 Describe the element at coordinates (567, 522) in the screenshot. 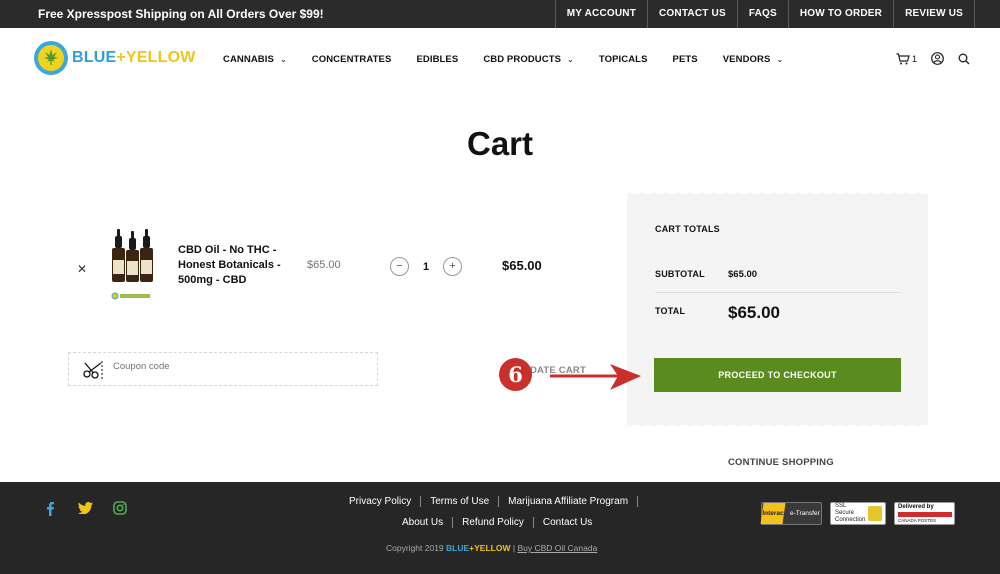

I see `footer-contact-us-link: Contact Us` at that location.